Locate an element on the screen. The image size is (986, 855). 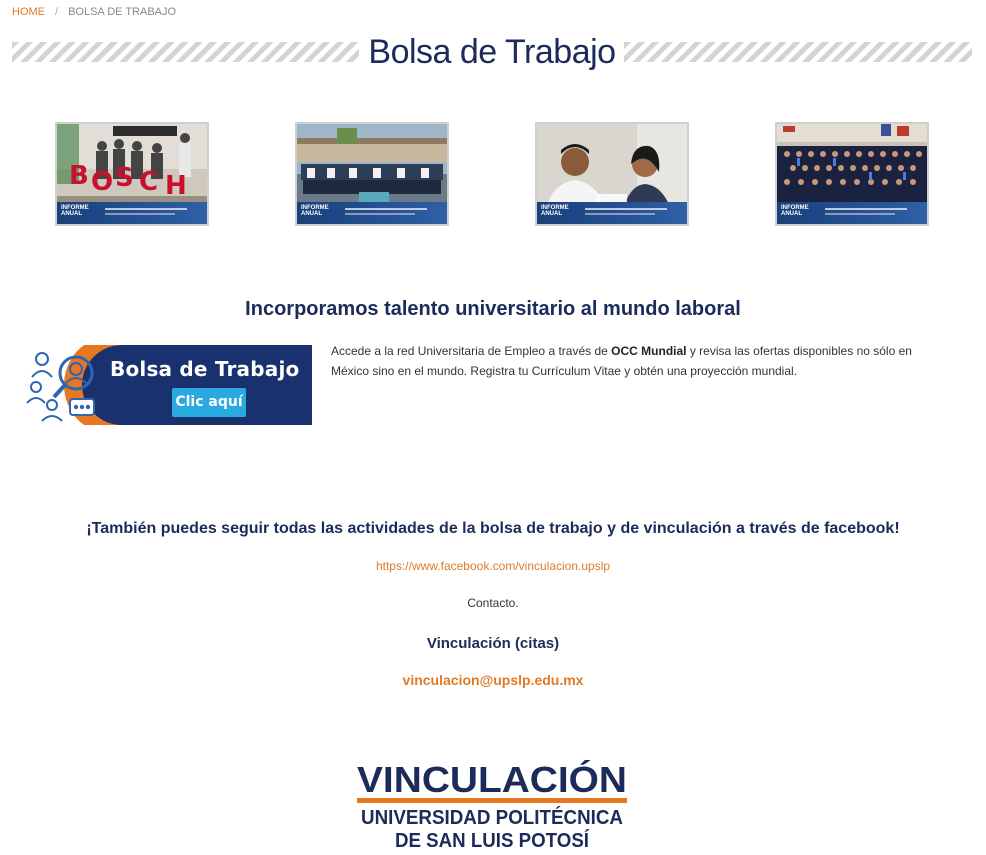
svg-text: O is located at coordinates (102, 182).